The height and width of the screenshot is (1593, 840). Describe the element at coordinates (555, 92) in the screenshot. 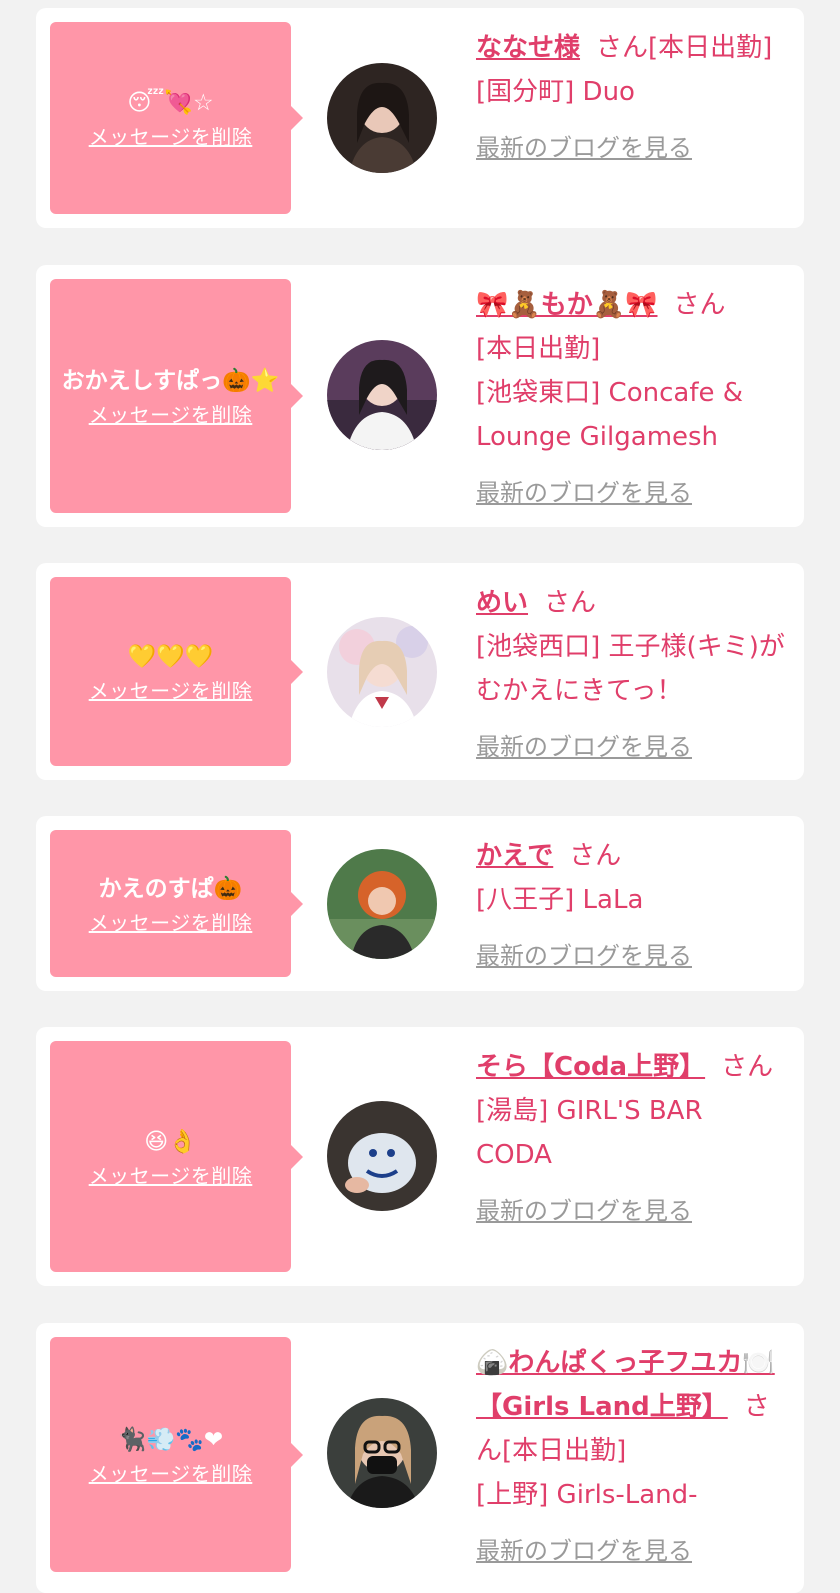

I see `shop-info: [国分町] Duo` at that location.